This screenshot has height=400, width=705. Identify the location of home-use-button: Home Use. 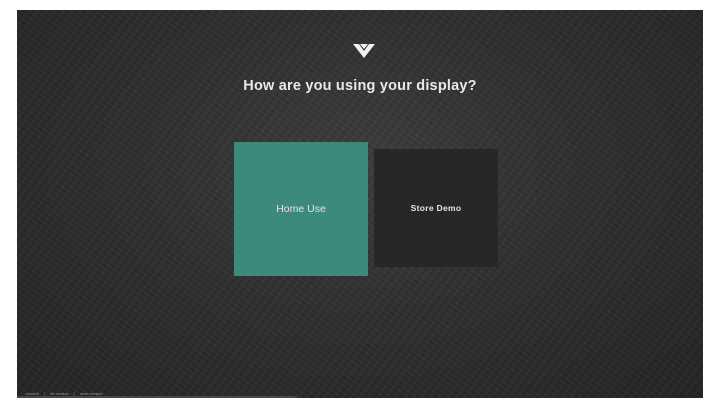
(301, 209).